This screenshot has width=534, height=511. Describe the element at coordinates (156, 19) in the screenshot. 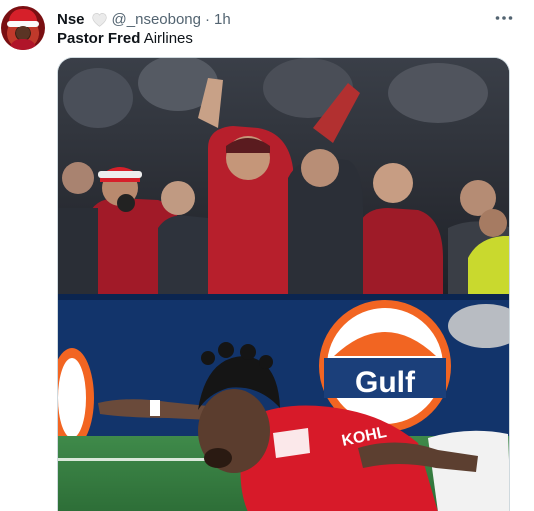

I see `author-handle: @_nseobong` at that location.